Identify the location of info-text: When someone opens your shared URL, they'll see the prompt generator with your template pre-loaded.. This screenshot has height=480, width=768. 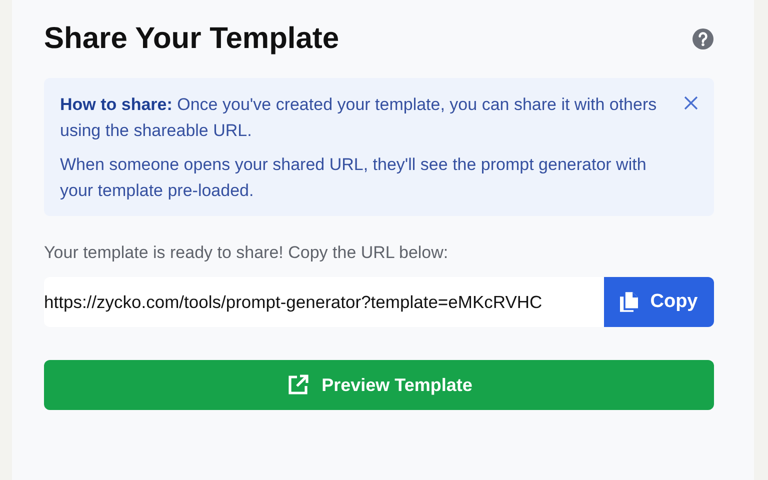
(354, 178).